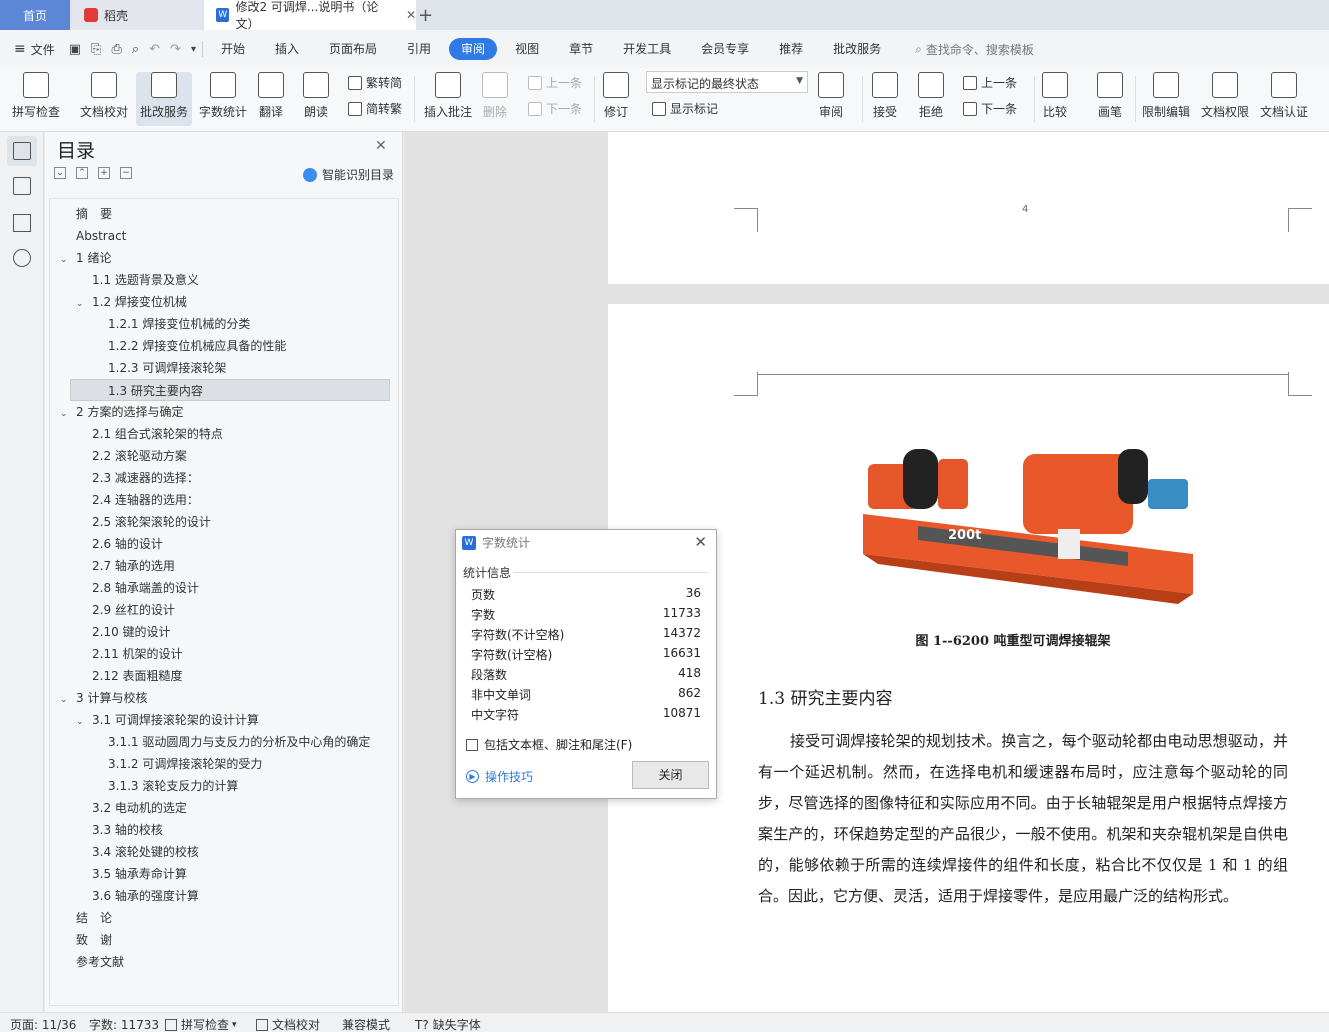  I want to click on toc-item: 2.9 丝杠的设计, so click(112, 610).